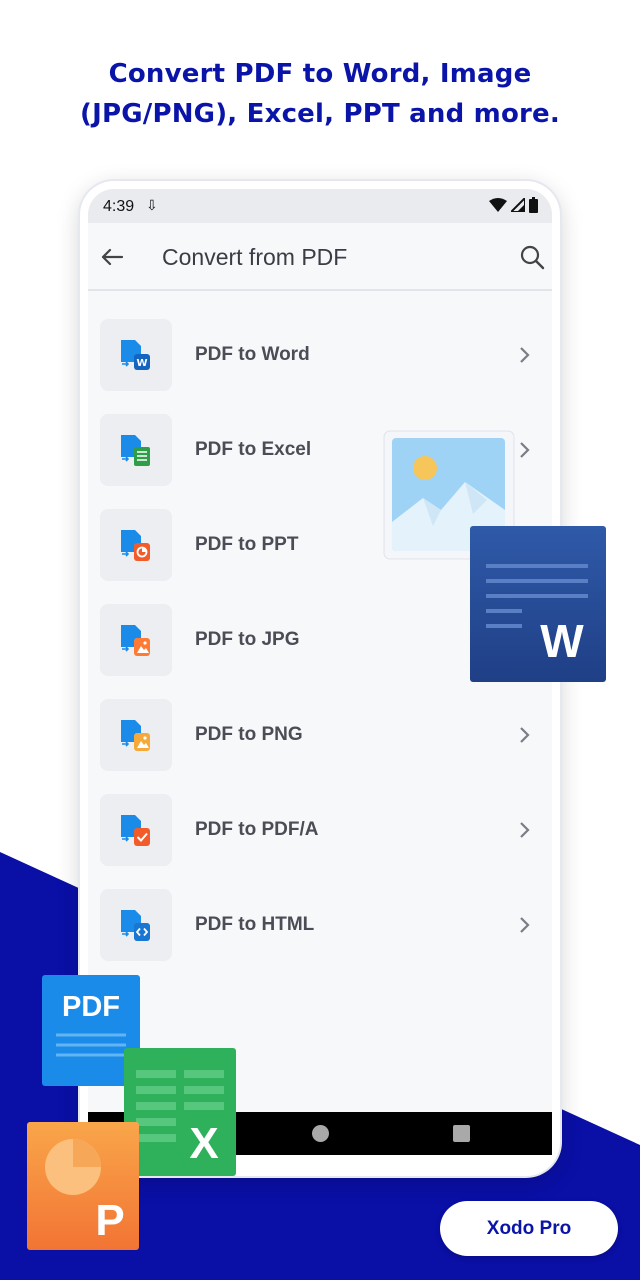 The image size is (640, 1280). I want to click on wifi-icon, so click(498, 205).